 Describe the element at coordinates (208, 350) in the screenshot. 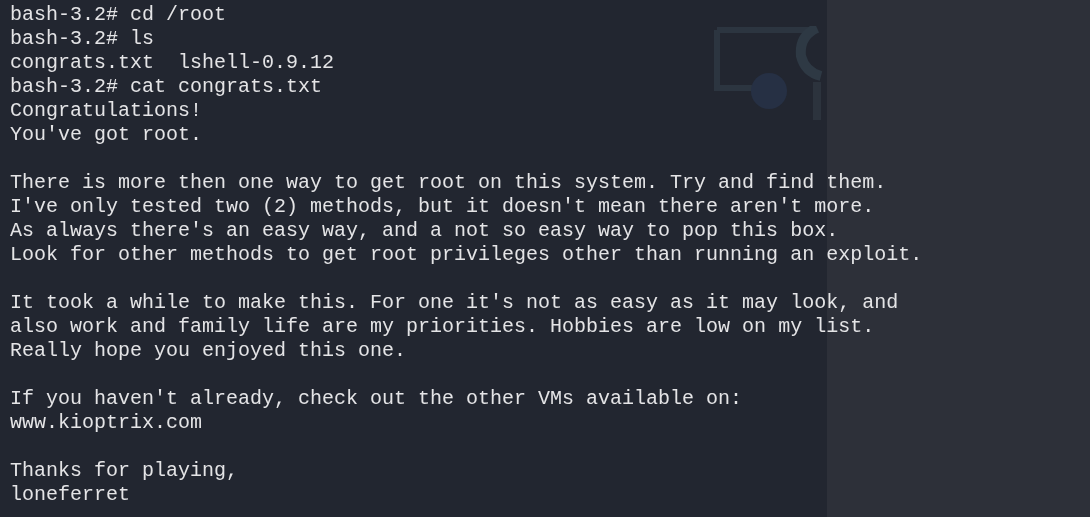

I see `terminal-line: Really hope you enjoyed this one.` at that location.